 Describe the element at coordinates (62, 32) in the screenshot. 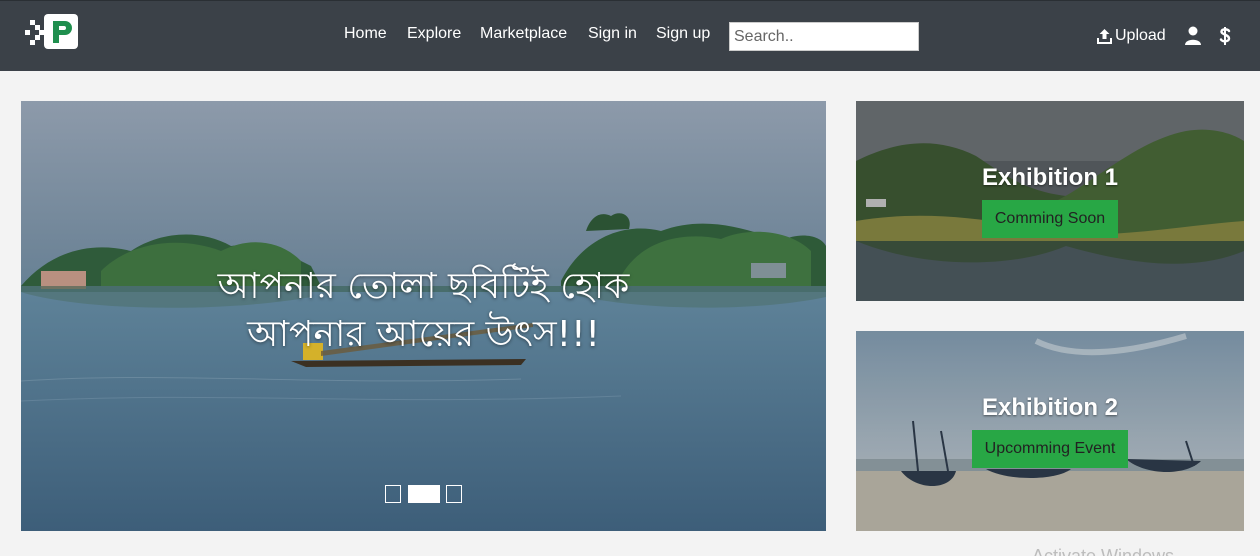

I see `logo-p-letter` at that location.